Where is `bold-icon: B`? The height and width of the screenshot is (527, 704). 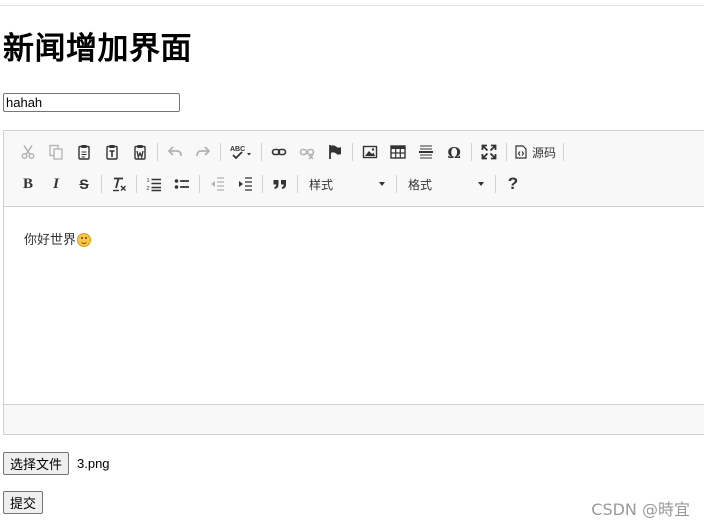 bold-icon: B is located at coordinates (27, 183).